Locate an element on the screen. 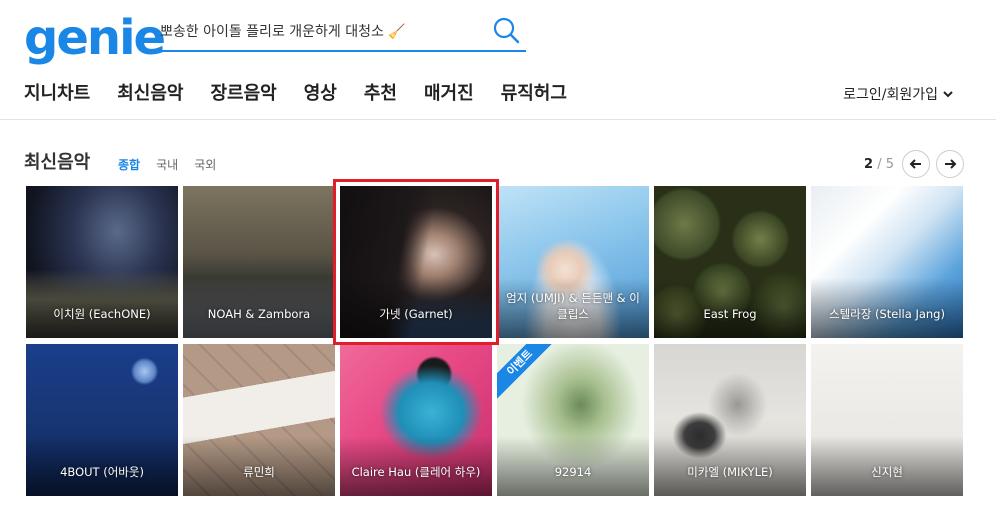  page-indicator: 2 / 5 is located at coordinates (879, 164).